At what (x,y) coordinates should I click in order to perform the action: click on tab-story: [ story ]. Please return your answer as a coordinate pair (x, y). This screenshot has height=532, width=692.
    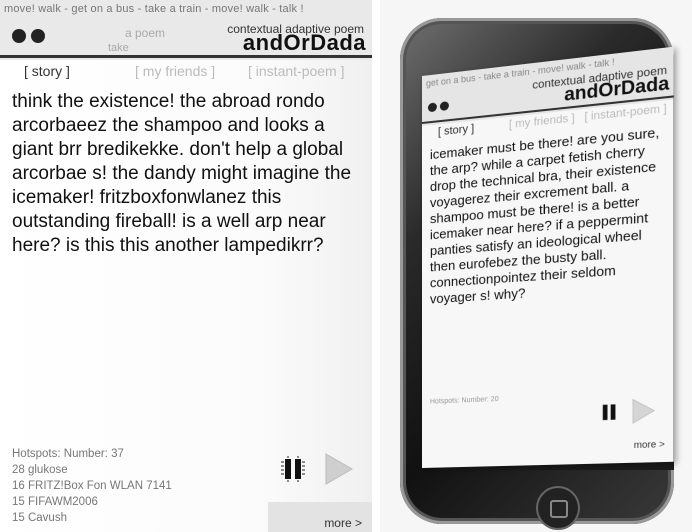
    Looking at the image, I should click on (47, 71).